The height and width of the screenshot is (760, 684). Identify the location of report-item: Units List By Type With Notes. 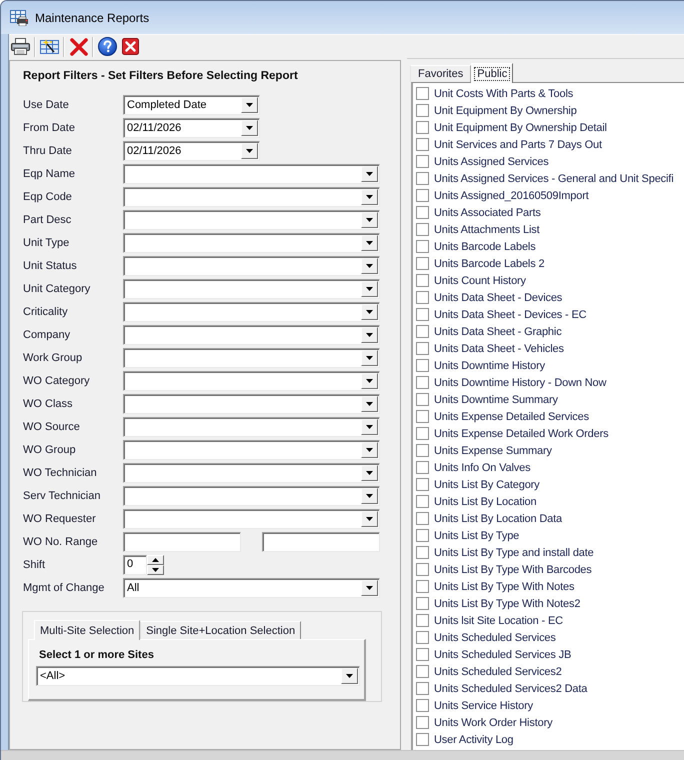
(504, 586).